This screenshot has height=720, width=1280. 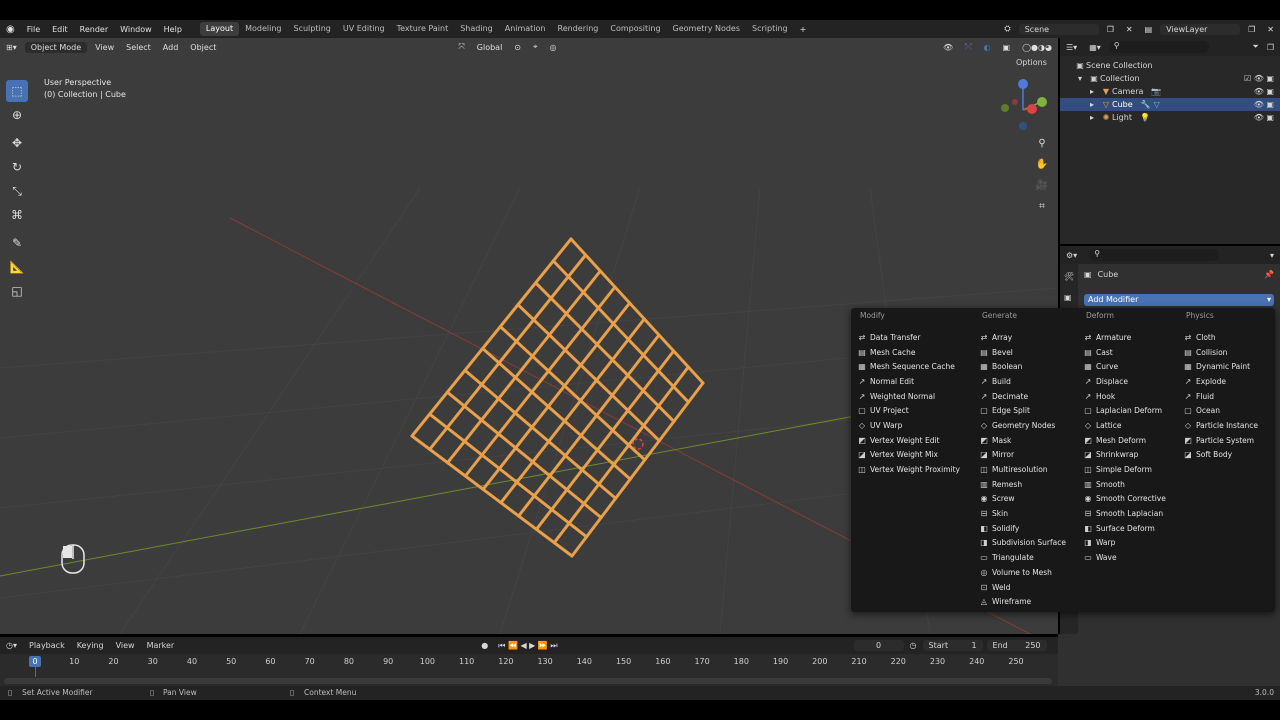 What do you see at coordinates (461, 47) in the screenshot?
I see `orientation-icon: ⤧` at bounding box center [461, 47].